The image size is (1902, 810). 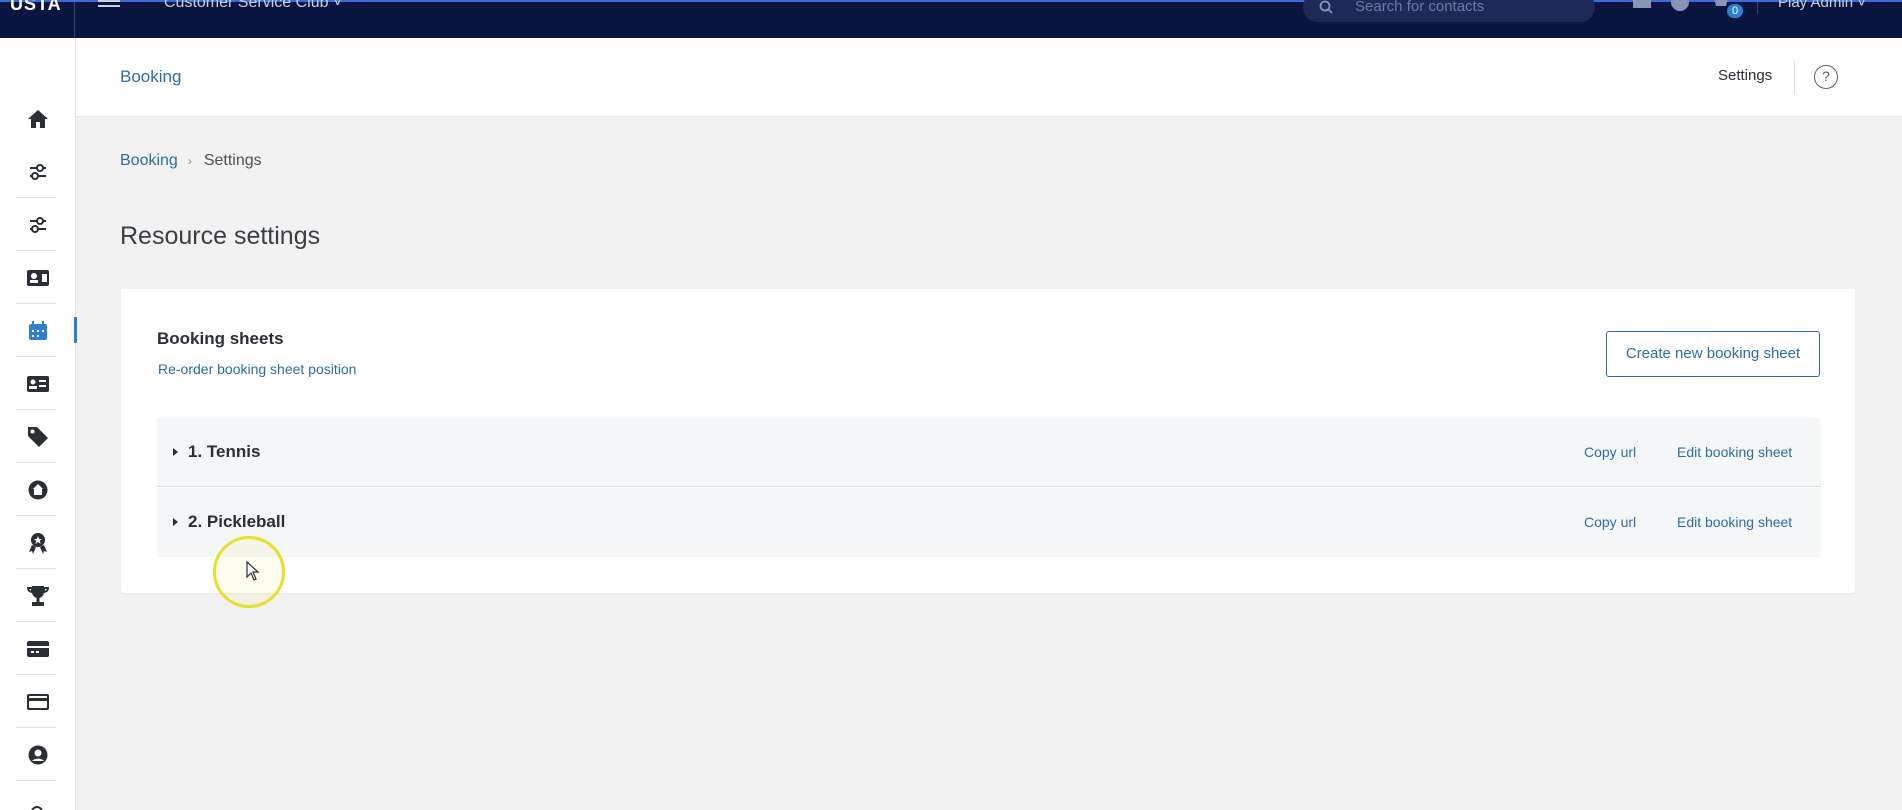 I want to click on help-icon: ?, so click(x=1826, y=77).